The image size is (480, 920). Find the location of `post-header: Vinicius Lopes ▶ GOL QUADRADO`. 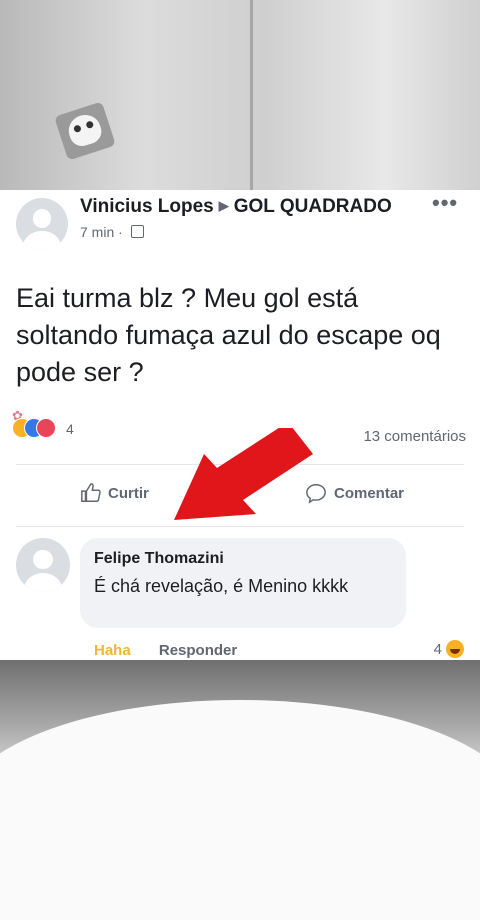

post-header: Vinicius Lopes ▶ GOL QUADRADO is located at coordinates (236, 207).